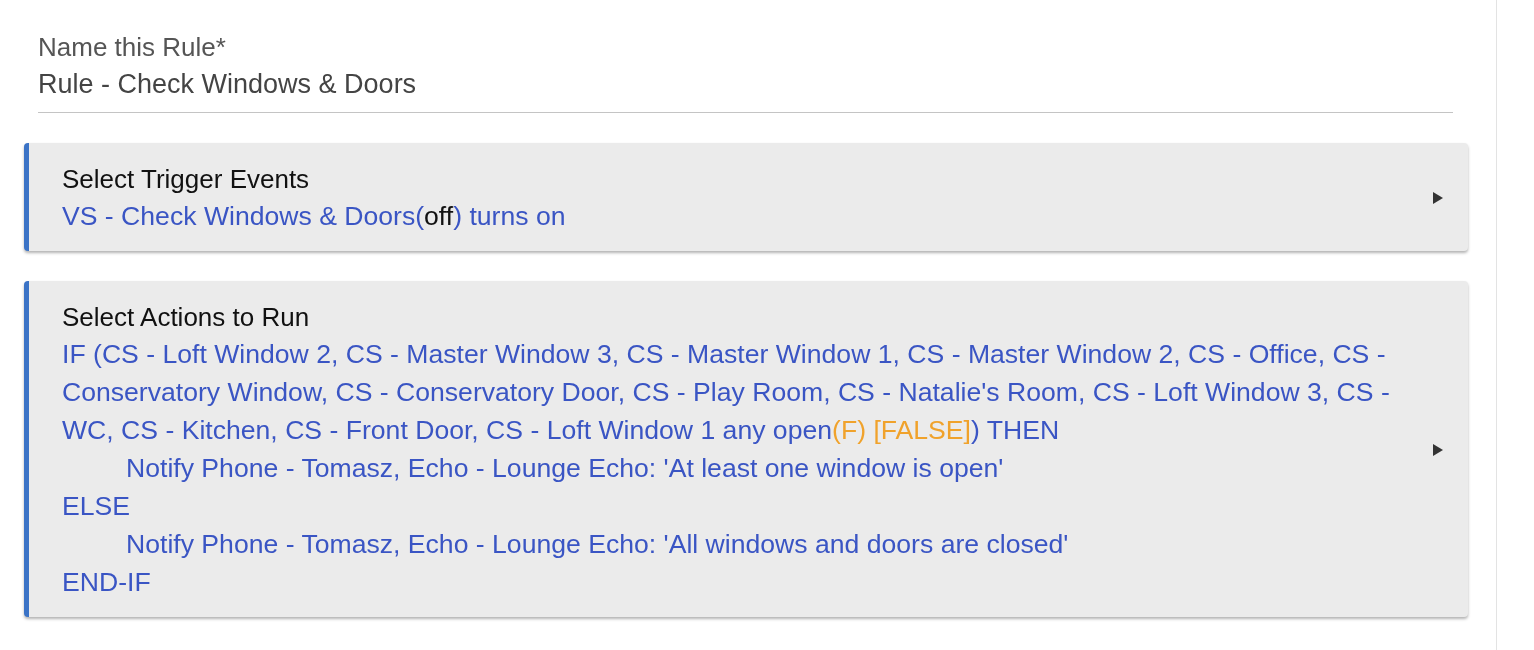  Describe the element at coordinates (107, 582) in the screenshot. I see `rule-text: END-IF` at that location.